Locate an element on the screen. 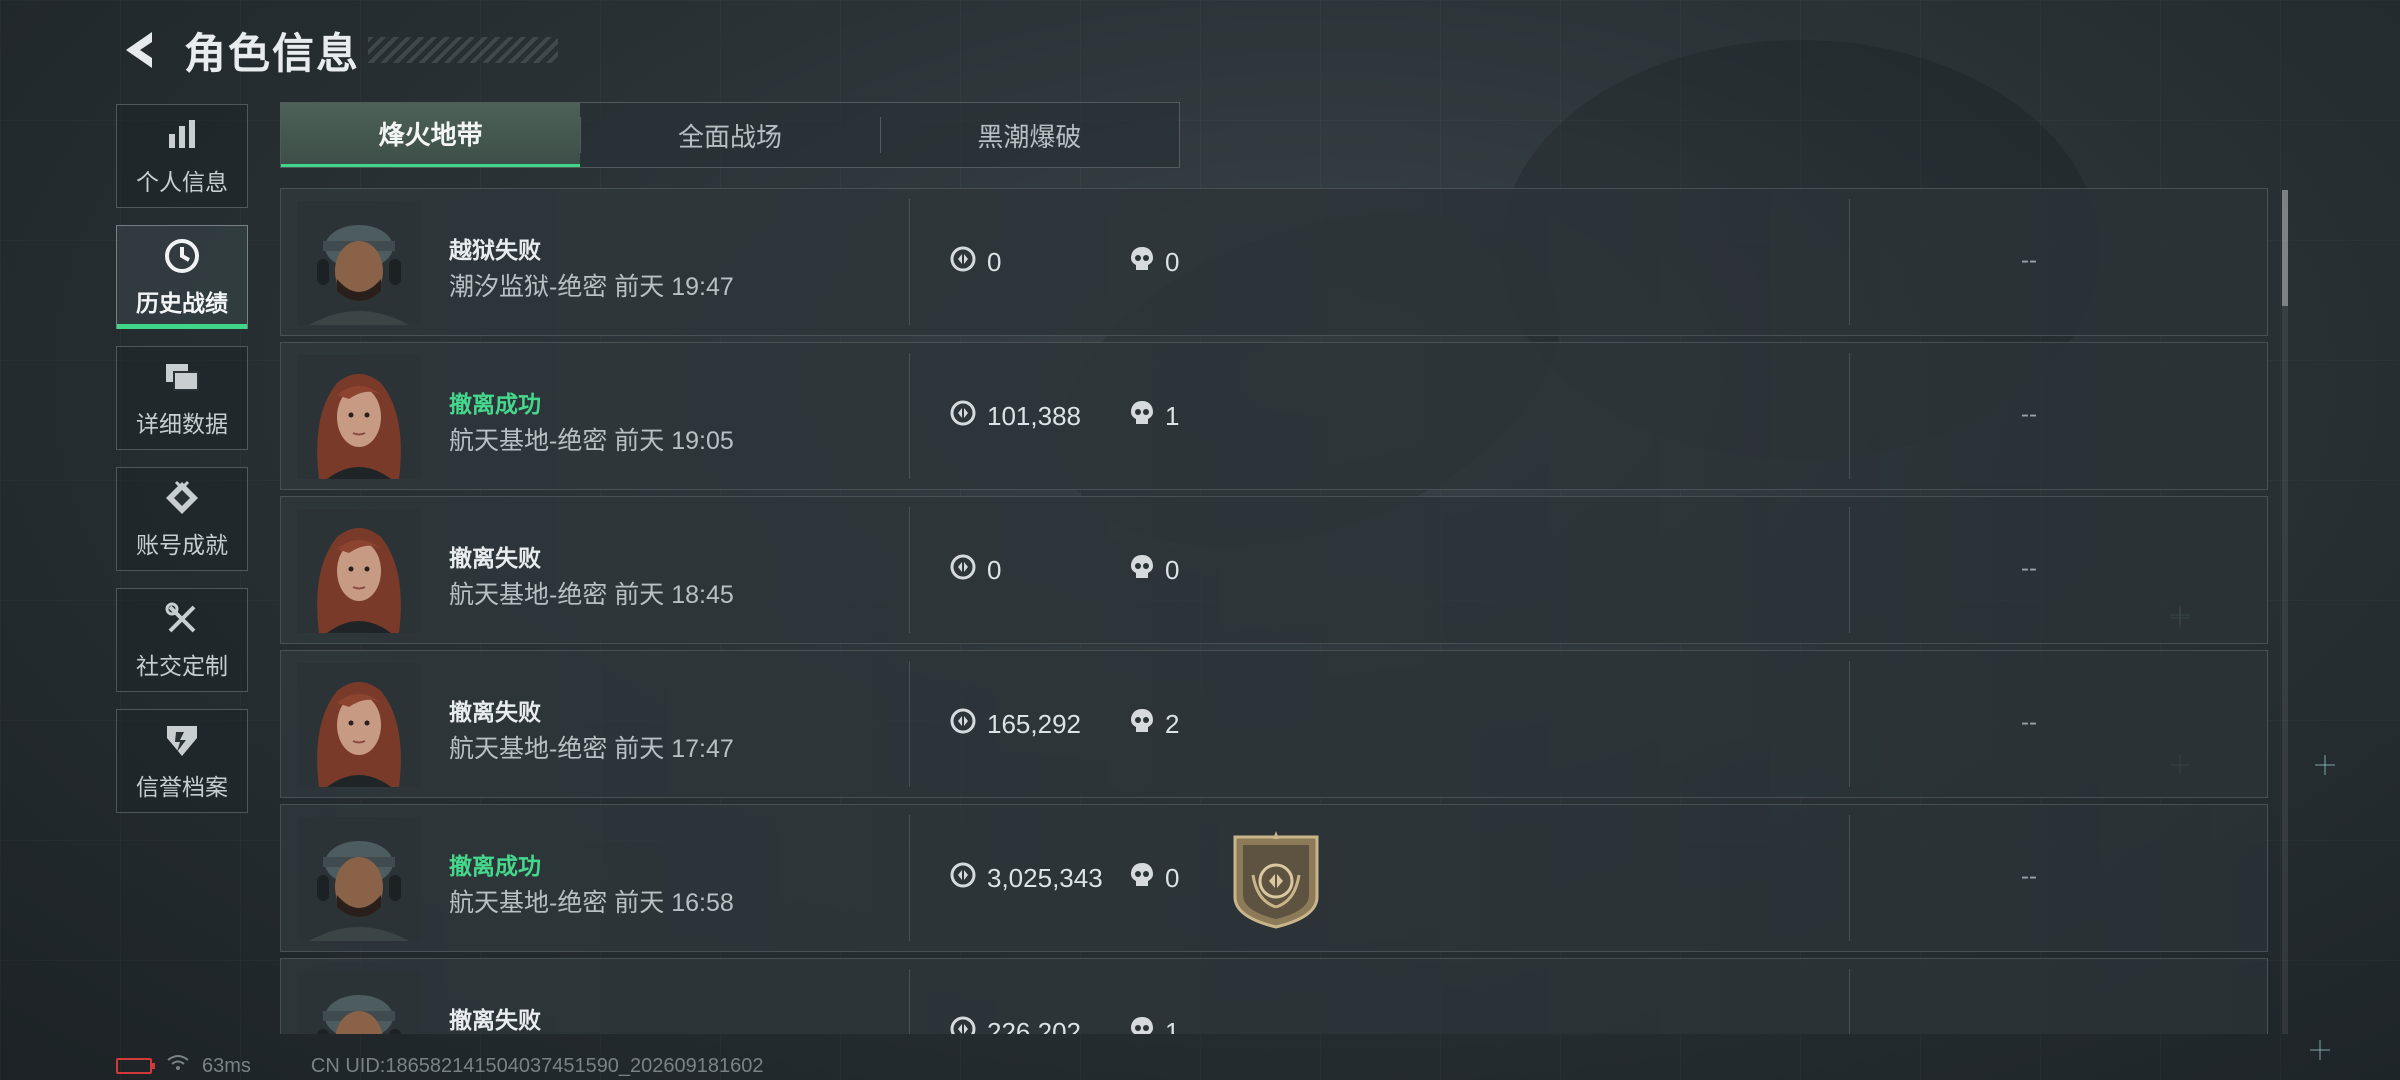 The image size is (2400, 1080). extract-value-stat: 3,025,343 is located at coordinates (1026, 878).